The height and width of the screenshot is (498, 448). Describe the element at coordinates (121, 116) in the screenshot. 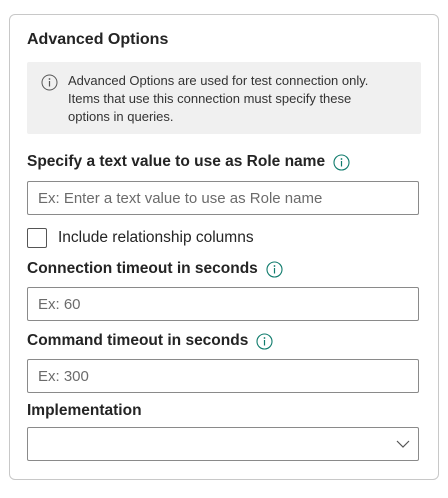

I see `info-text-line: options in queries.` at that location.